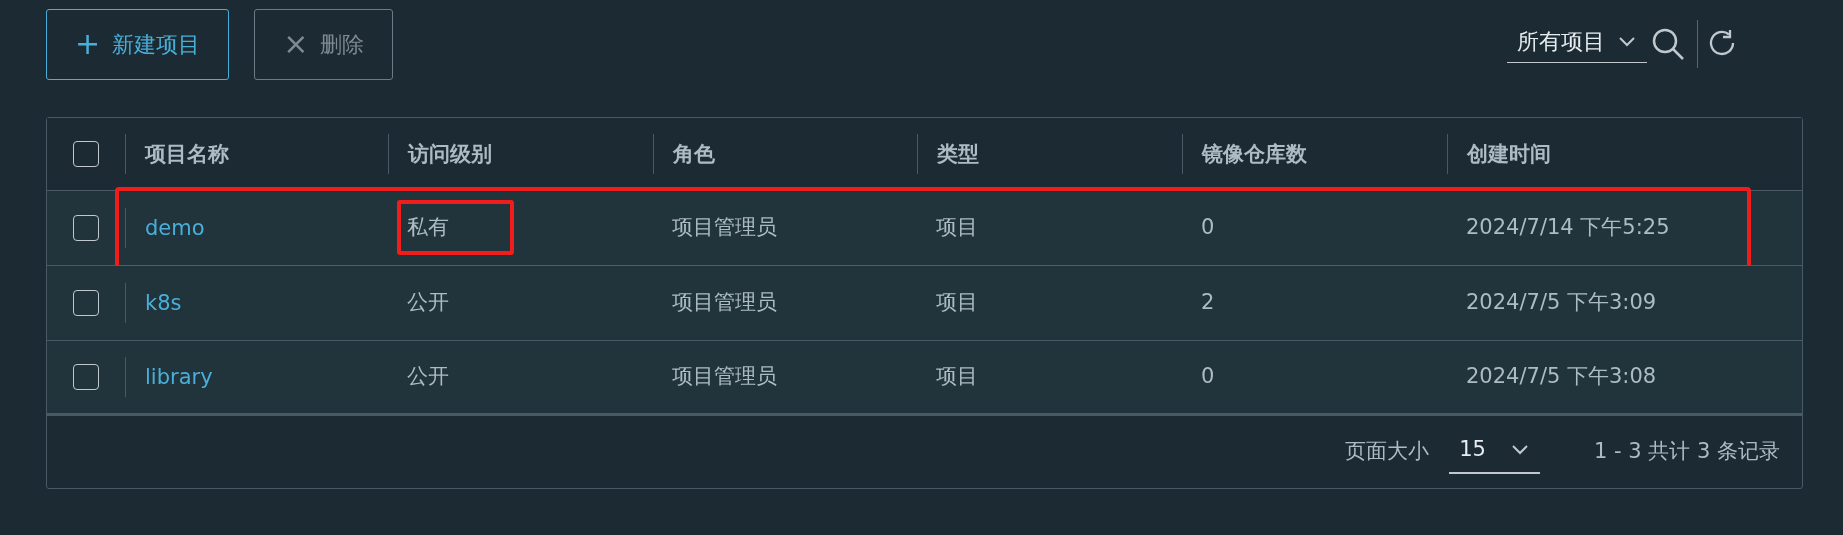  Describe the element at coordinates (1686, 452) in the screenshot. I see `pagination-summary: 1 - 3 共计 3 条记录` at that location.